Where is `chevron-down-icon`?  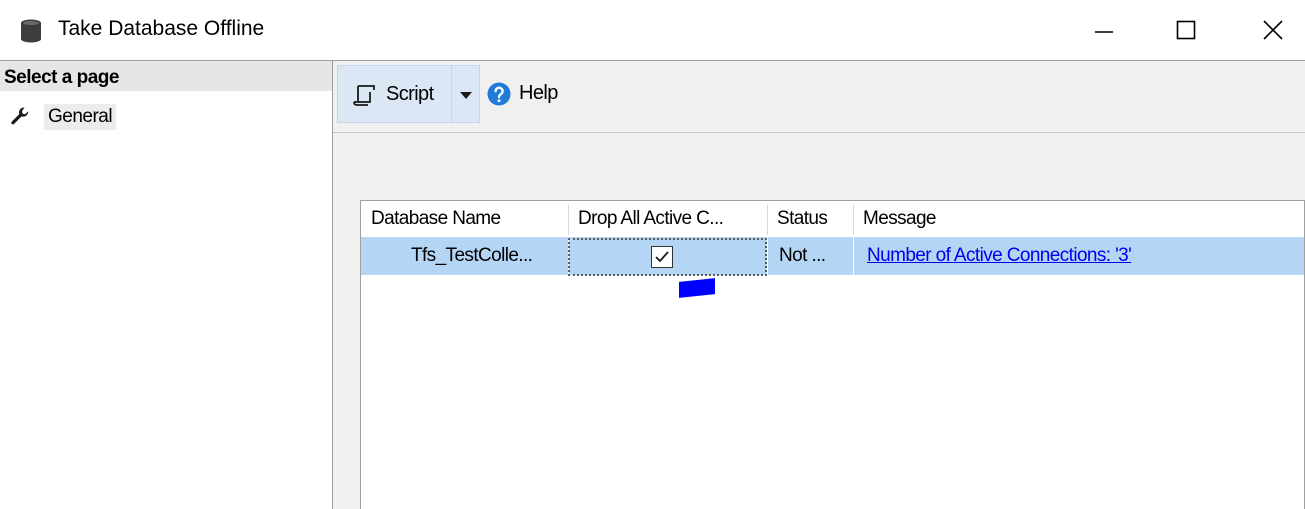 chevron-down-icon is located at coordinates (466, 96).